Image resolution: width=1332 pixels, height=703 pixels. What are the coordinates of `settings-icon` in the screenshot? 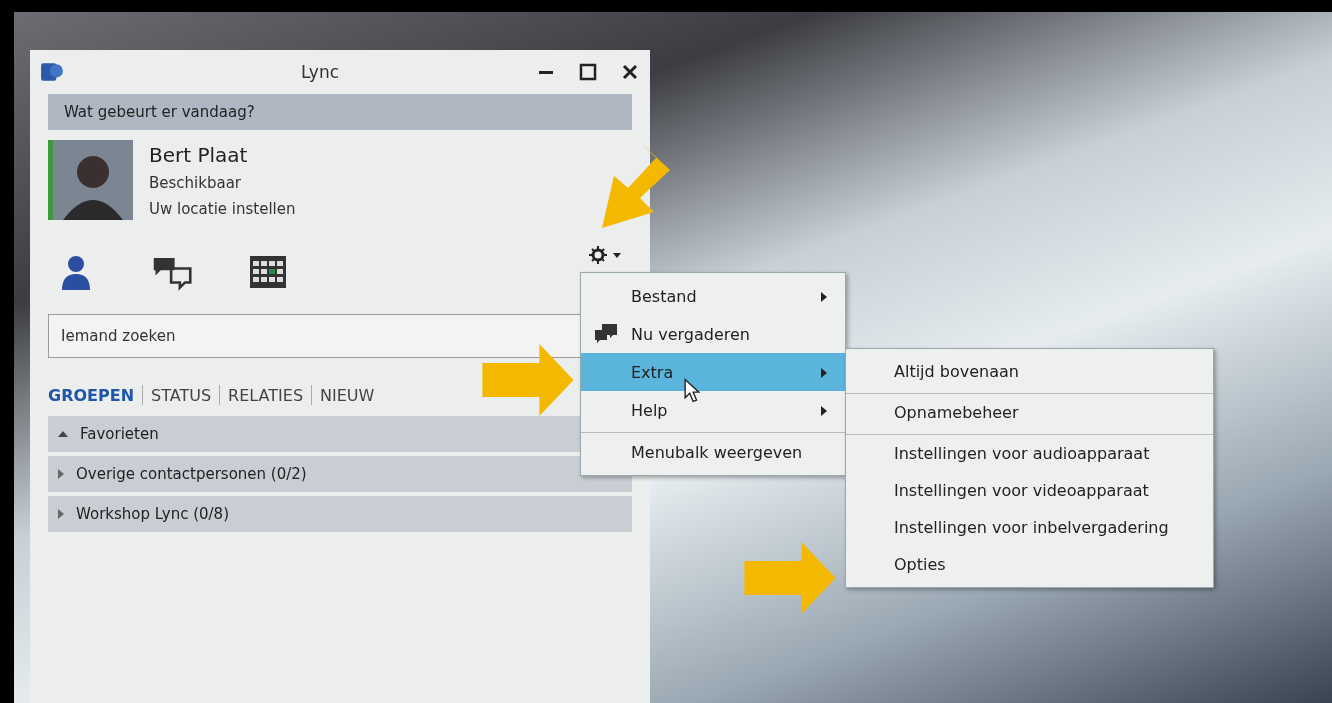 It's located at (606, 255).